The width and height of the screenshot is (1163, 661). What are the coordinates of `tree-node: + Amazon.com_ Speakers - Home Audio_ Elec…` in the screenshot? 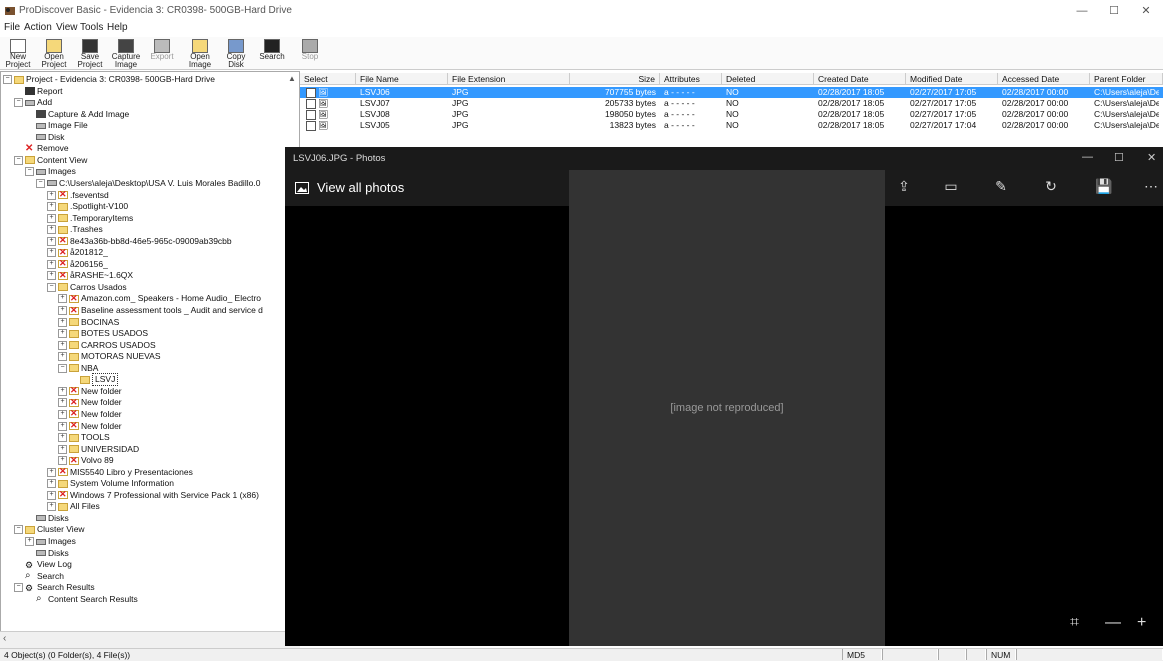 It's located at (159, 298).